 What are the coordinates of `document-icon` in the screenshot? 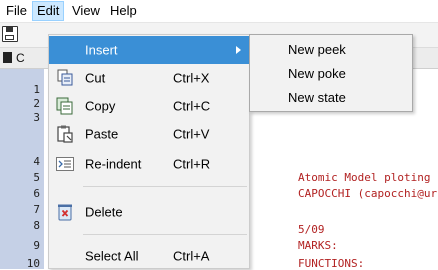 It's located at (7, 57).